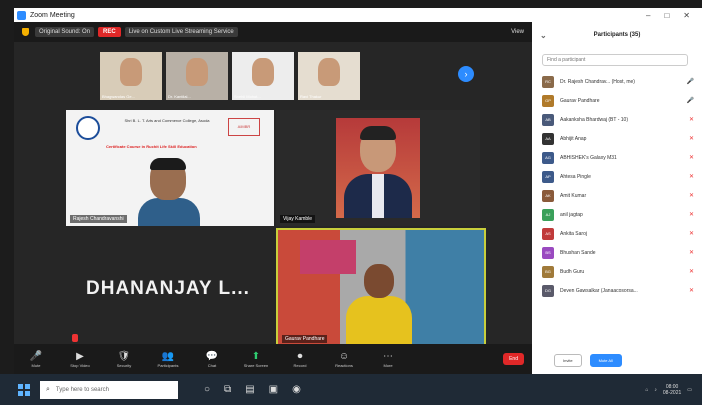  I want to click on share-arrow-icon: ⬆, so click(256, 356).